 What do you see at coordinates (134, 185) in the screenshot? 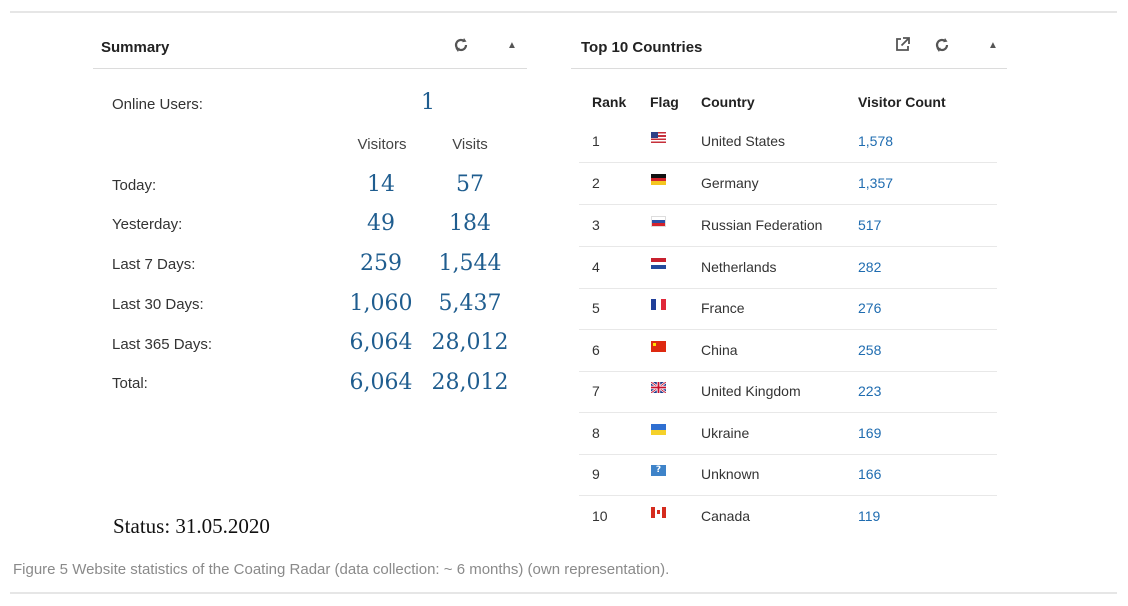
I see `stat-label: Today:` at bounding box center [134, 185].